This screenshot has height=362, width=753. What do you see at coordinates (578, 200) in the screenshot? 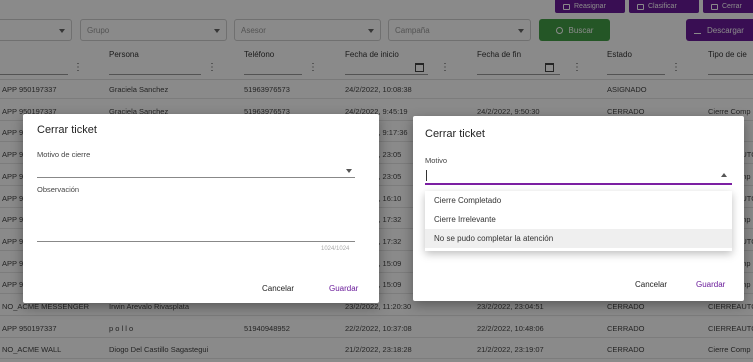
I see `option-cierre-completado: Cierre Completado` at bounding box center [578, 200].